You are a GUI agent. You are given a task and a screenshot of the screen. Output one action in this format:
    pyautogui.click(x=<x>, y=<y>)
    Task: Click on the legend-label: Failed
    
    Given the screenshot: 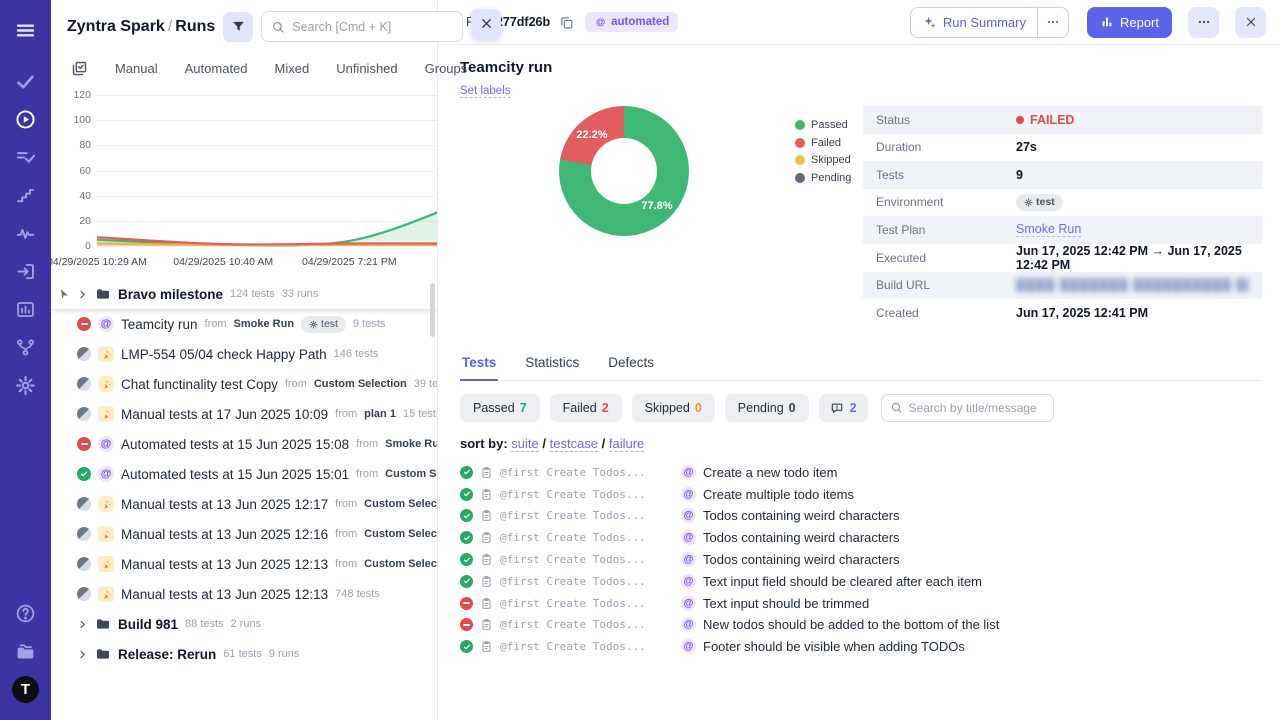 What is the action you would take?
    pyautogui.click(x=826, y=142)
    